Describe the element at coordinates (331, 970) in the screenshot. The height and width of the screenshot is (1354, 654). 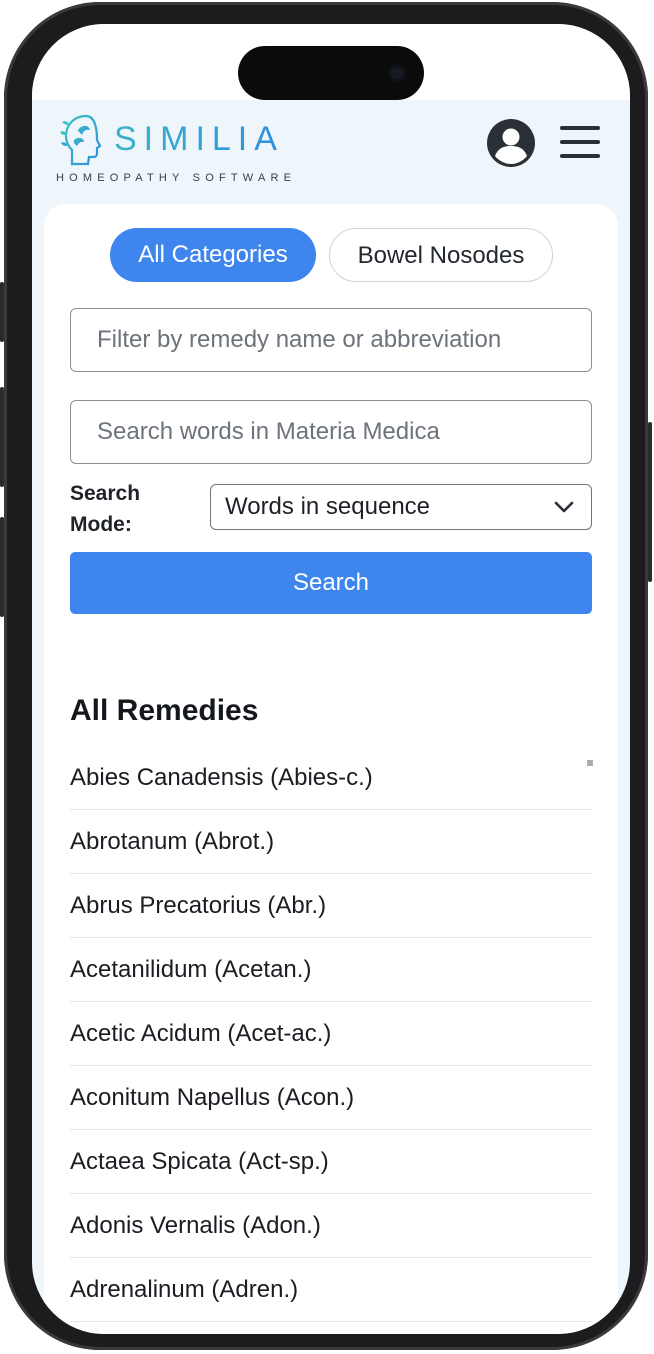
I see `remedy-list-item: Acetanilidum (Acetan.)` at that location.